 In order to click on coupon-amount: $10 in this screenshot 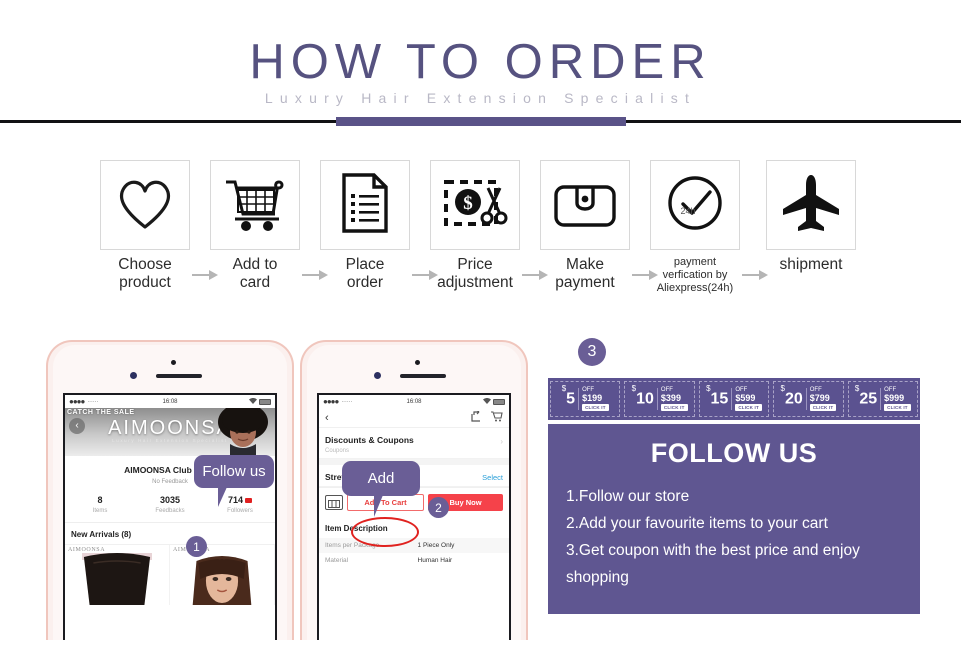, I will do `click(643, 396)`.